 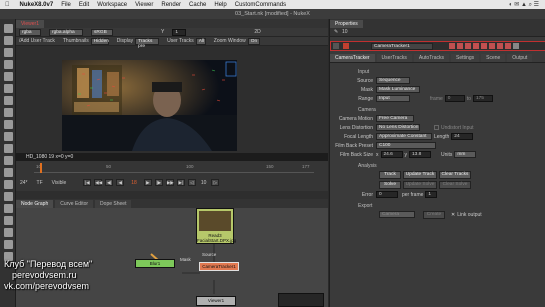 What do you see at coordinates (420, 154) in the screenshot?
I see `film-y-field: 13.8` at bounding box center [420, 154].